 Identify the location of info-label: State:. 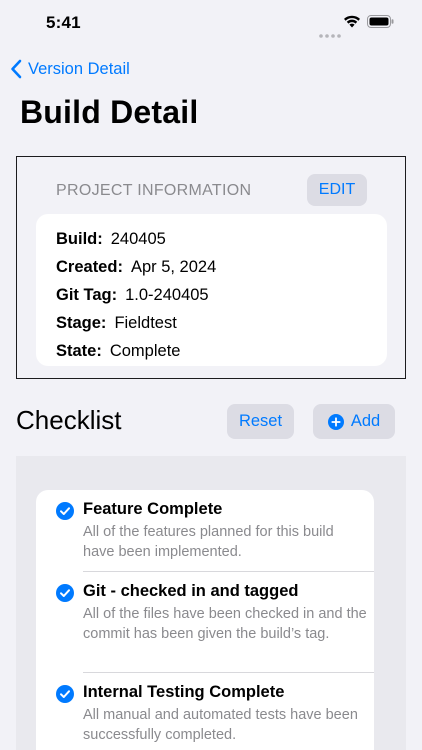
(79, 351).